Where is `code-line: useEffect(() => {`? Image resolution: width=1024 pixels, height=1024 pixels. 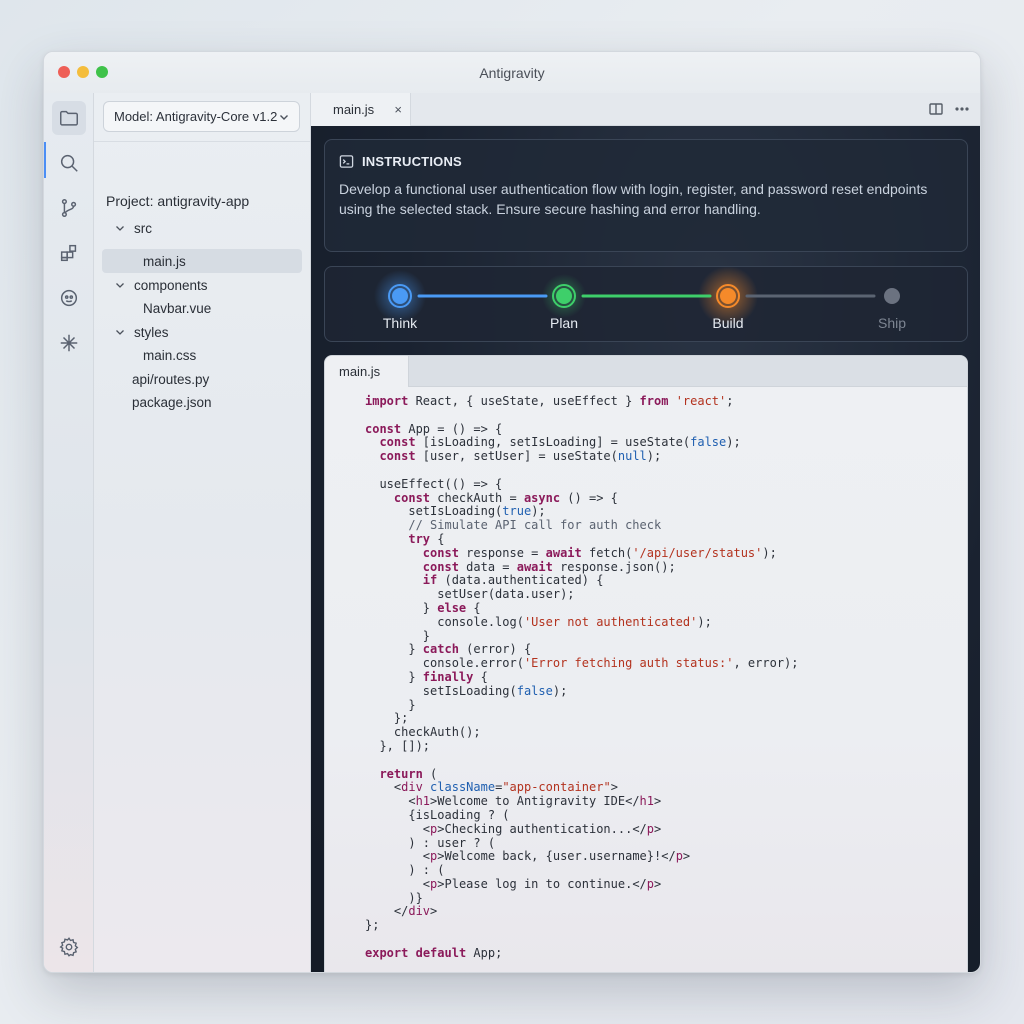
code-line: useEffect(() => { is located at coordinates (434, 483).